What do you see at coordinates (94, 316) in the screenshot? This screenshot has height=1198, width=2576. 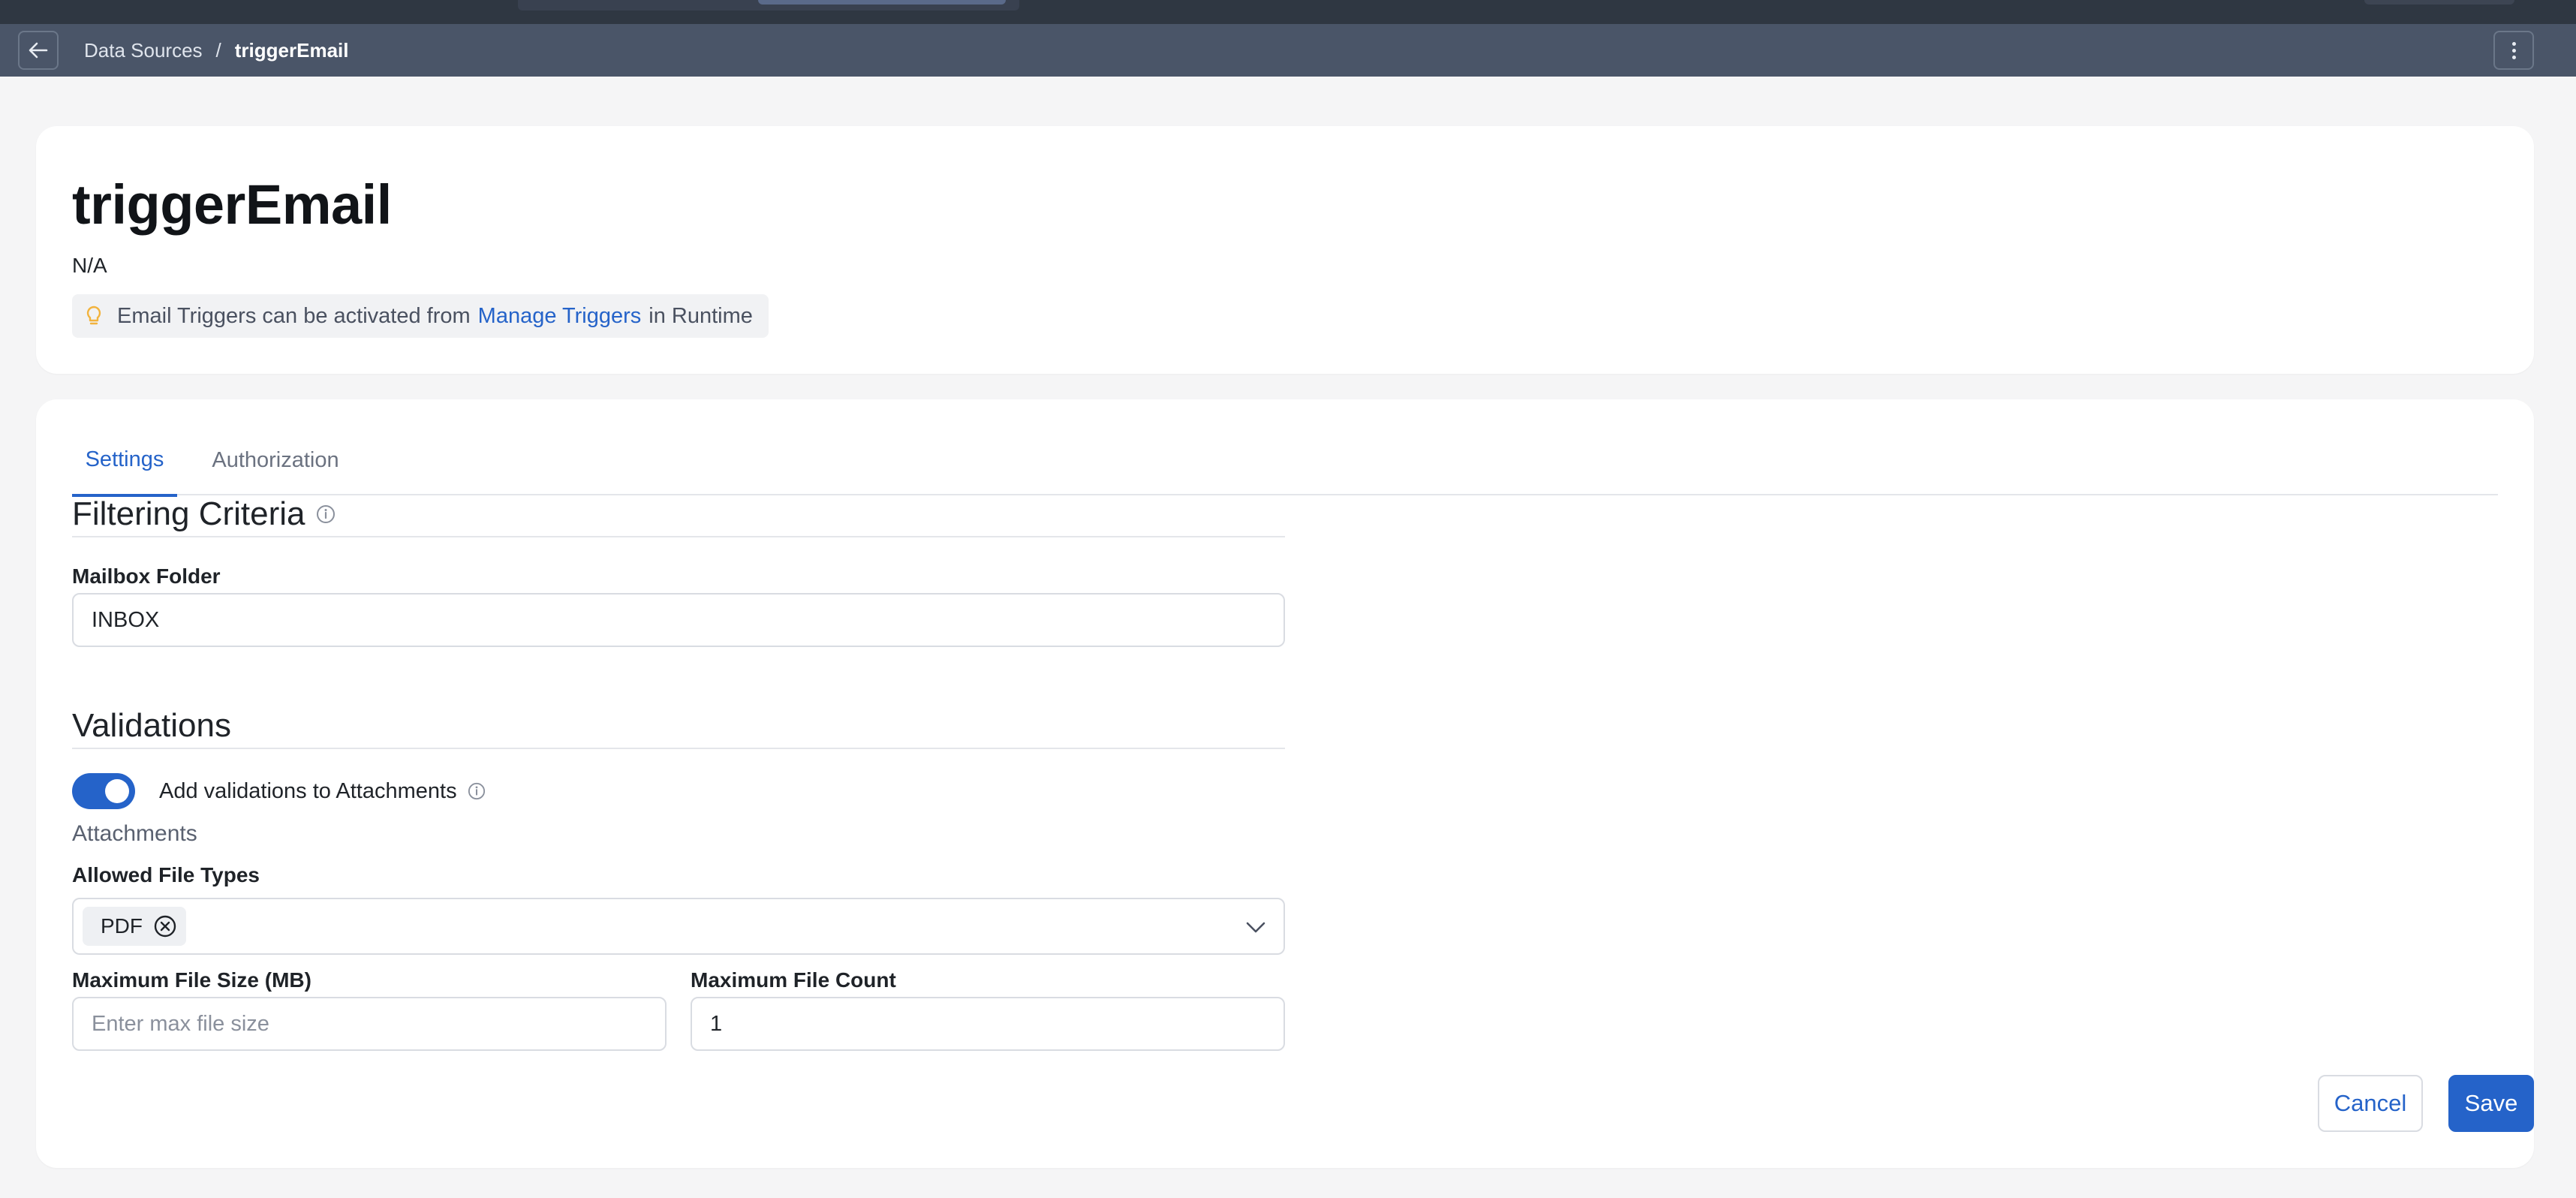 I see `lightbulb-icon` at bounding box center [94, 316].